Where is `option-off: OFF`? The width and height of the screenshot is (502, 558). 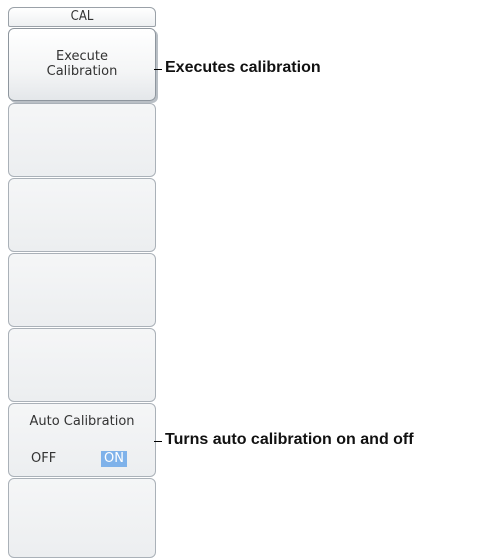
option-off: OFF is located at coordinates (44, 458).